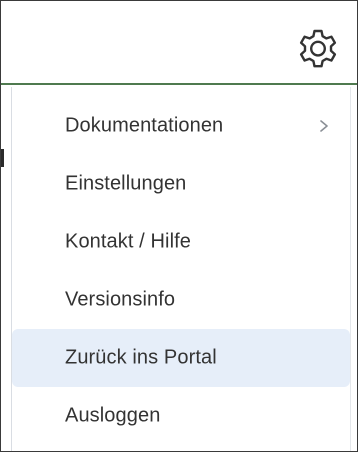  I want to click on menu-item-einstellungen: Einstellungen, so click(181, 184).